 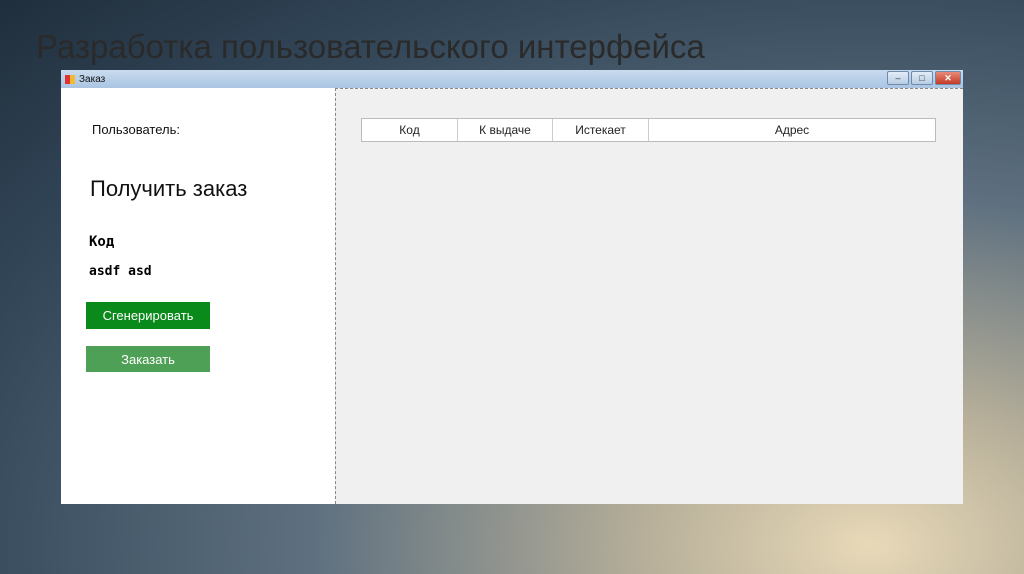 I want to click on section-heading: Получить заказ, so click(x=169, y=188).